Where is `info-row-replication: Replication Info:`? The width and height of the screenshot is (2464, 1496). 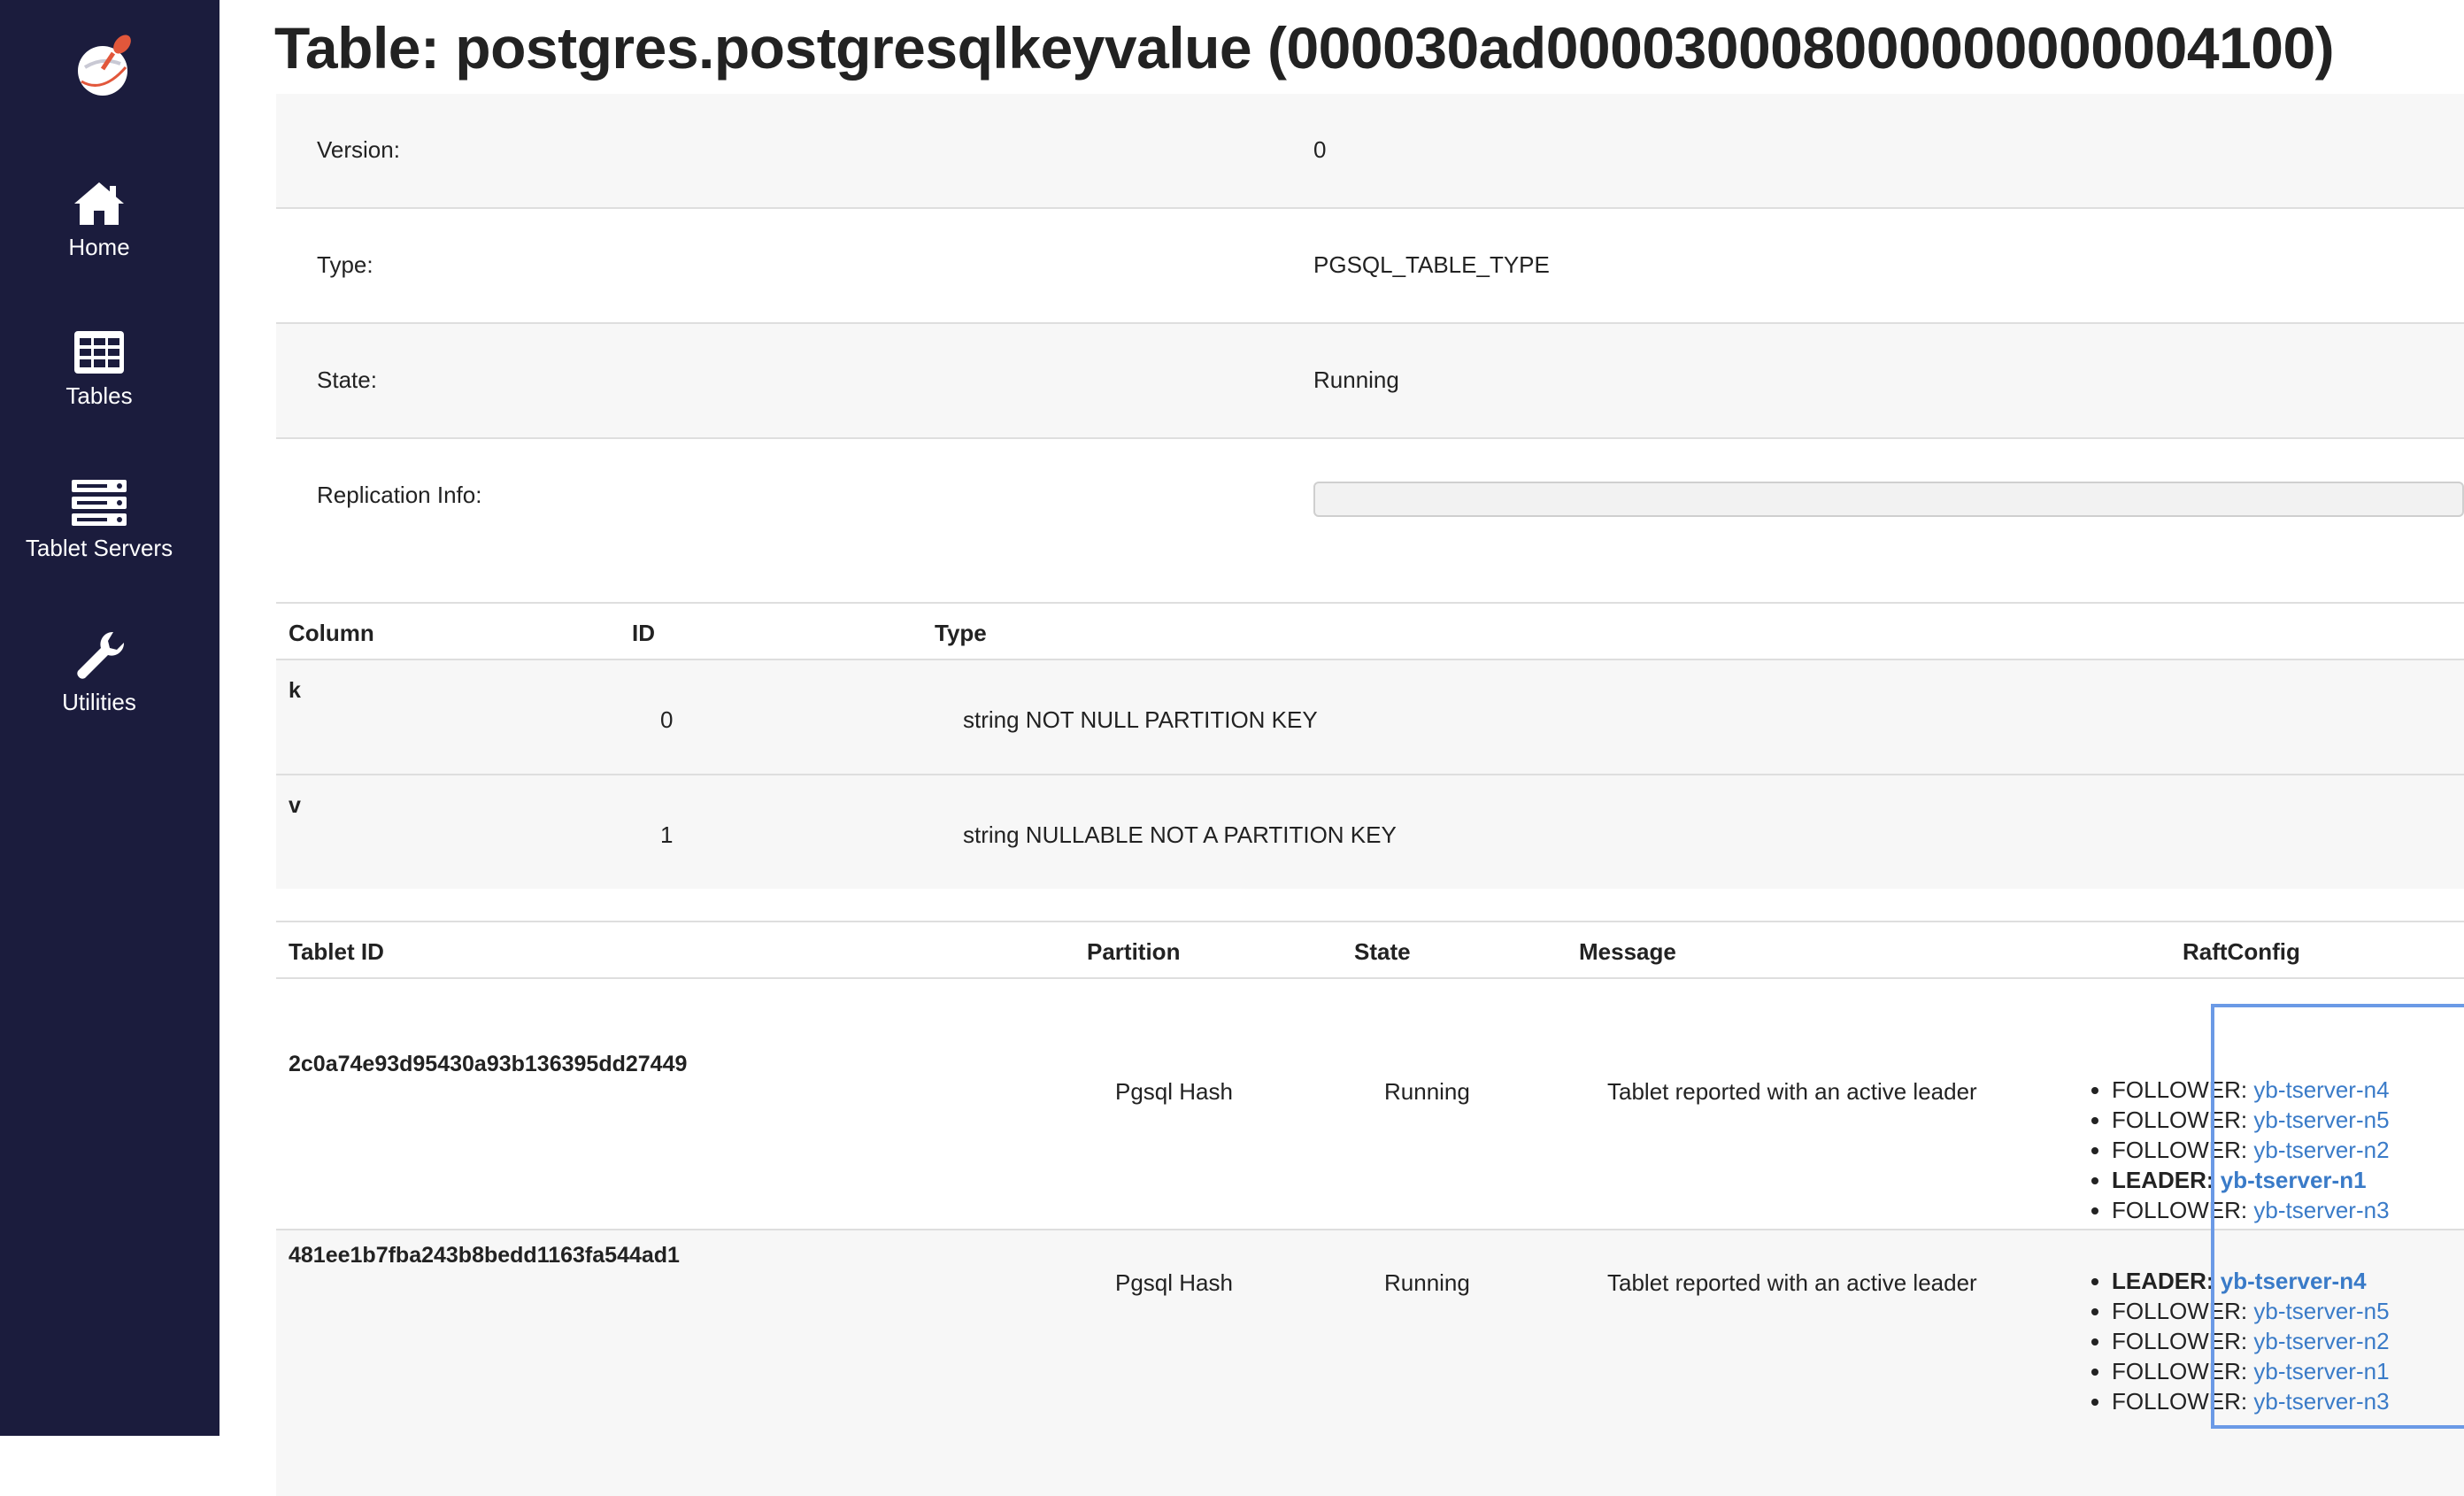 info-row-replication: Replication Info: is located at coordinates (1370, 505).